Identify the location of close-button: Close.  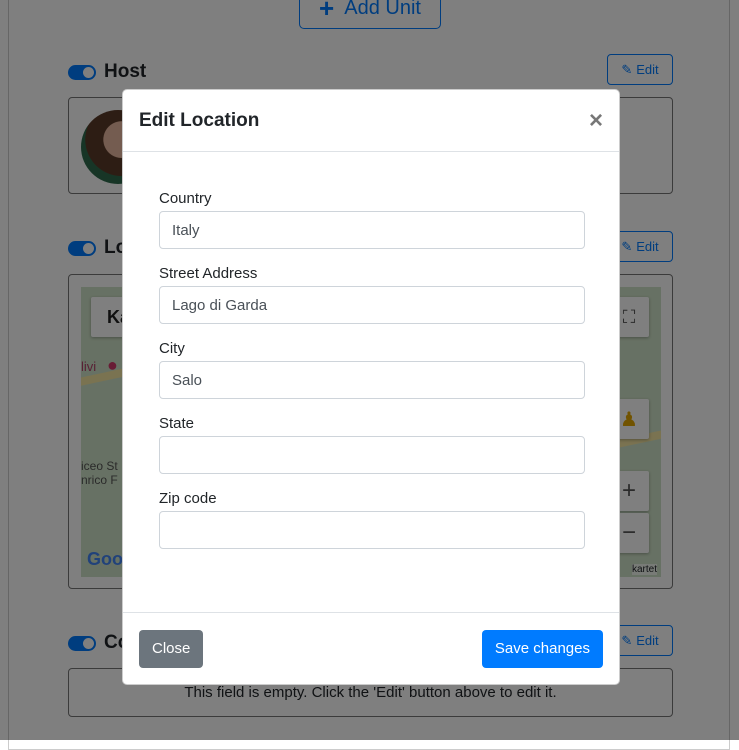
(171, 648).